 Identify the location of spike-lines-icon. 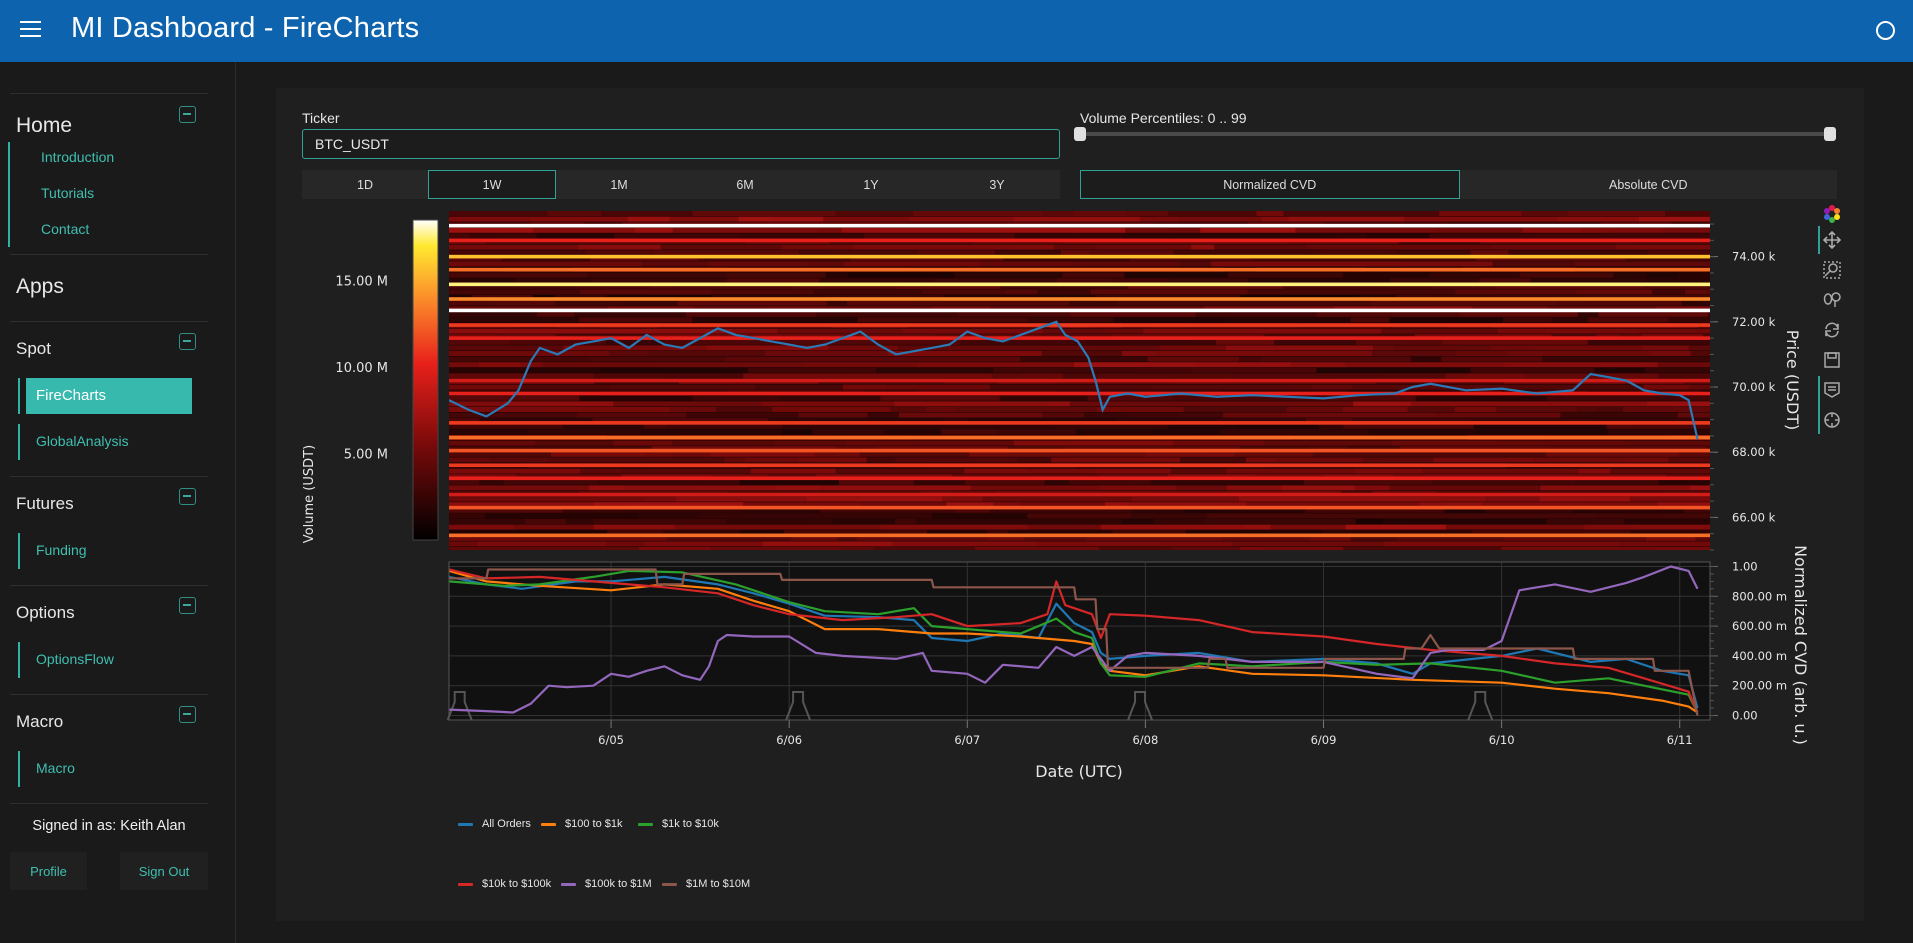
(1832, 420).